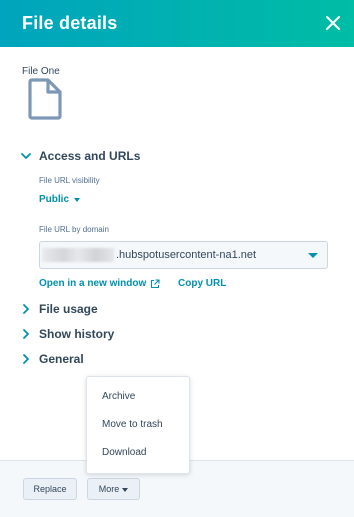  Describe the element at coordinates (61, 359) in the screenshot. I see `section-label: General` at that location.